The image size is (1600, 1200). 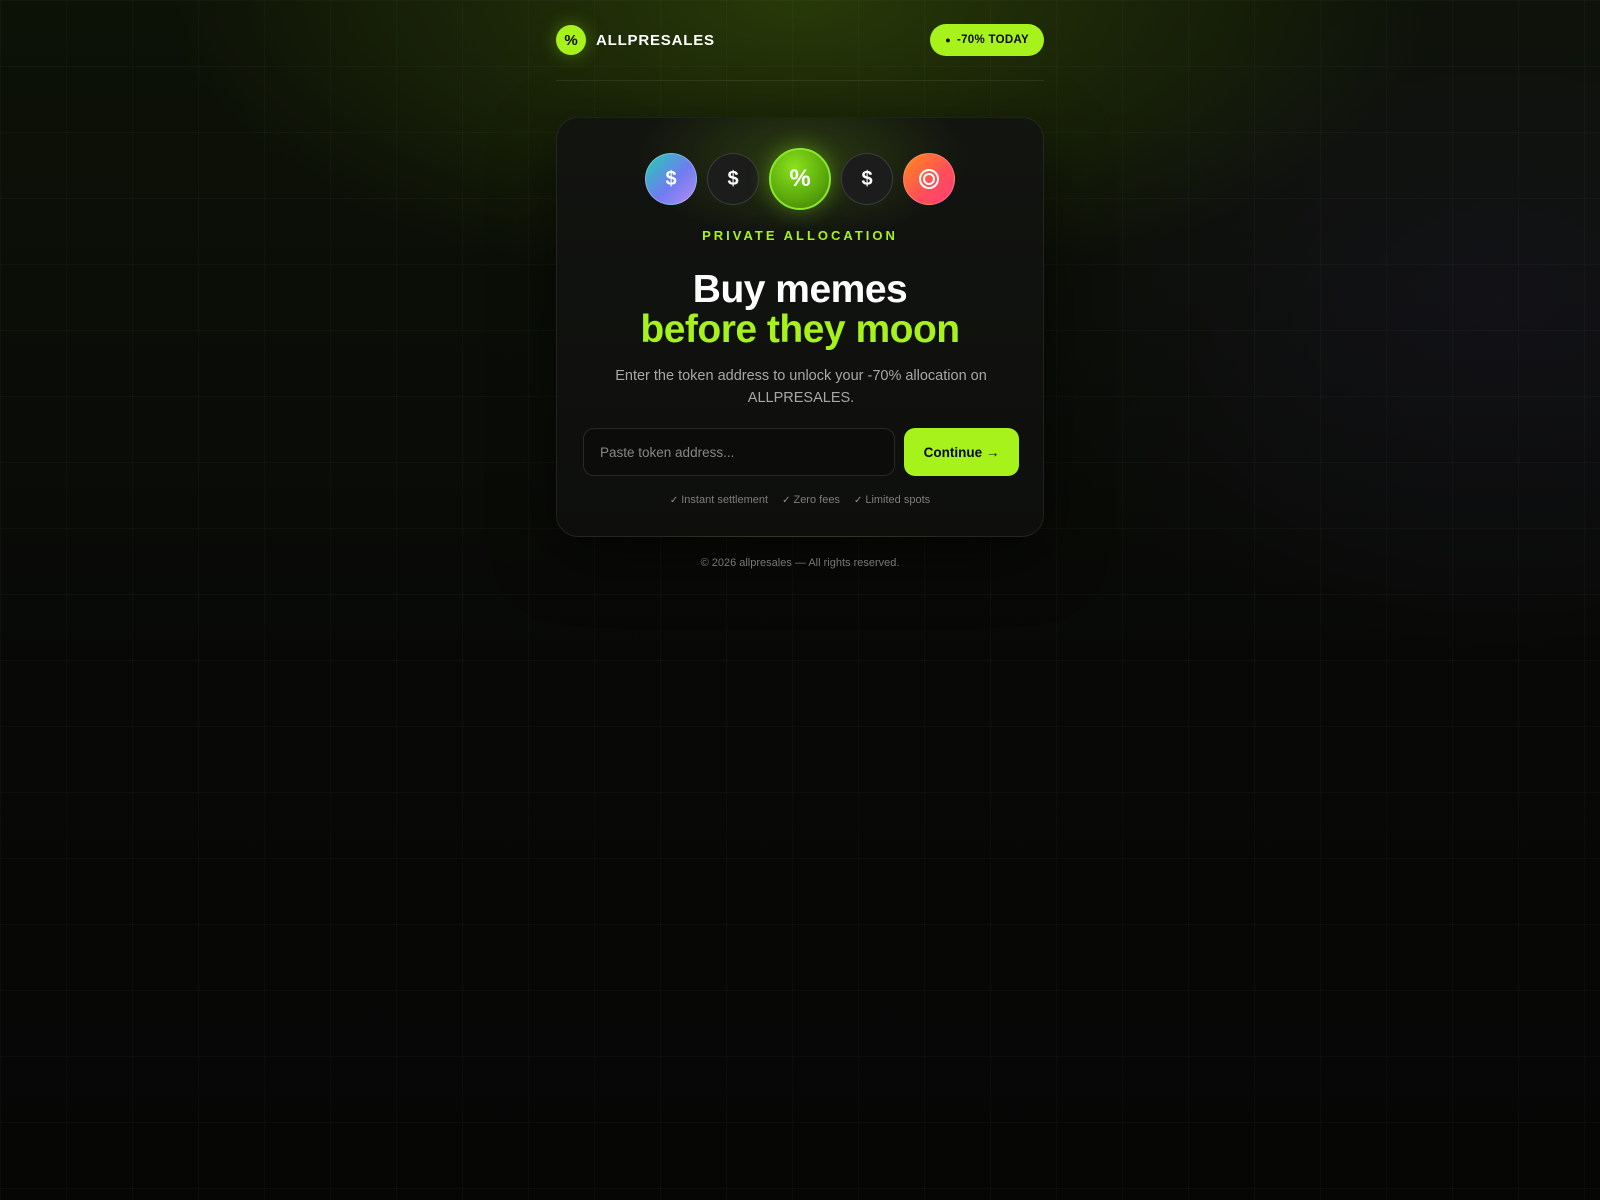 I want to click on feature-item: ✓ Zero fees, so click(x=811, y=500).